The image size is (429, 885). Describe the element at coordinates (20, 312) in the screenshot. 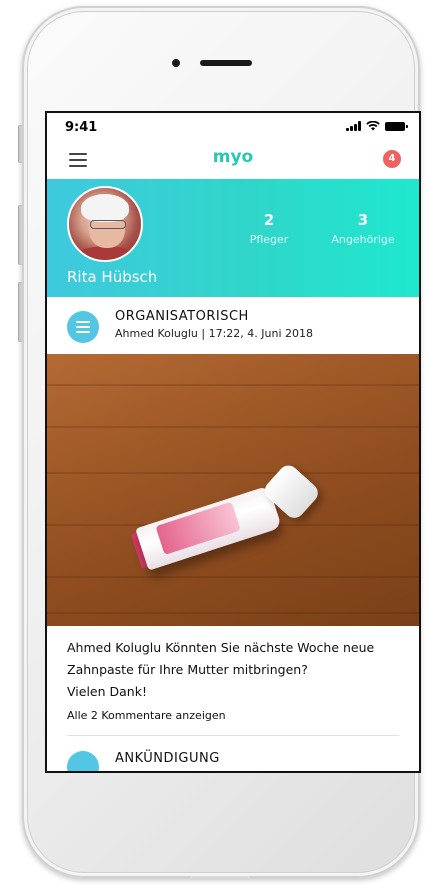

I see `volume-down-button` at that location.